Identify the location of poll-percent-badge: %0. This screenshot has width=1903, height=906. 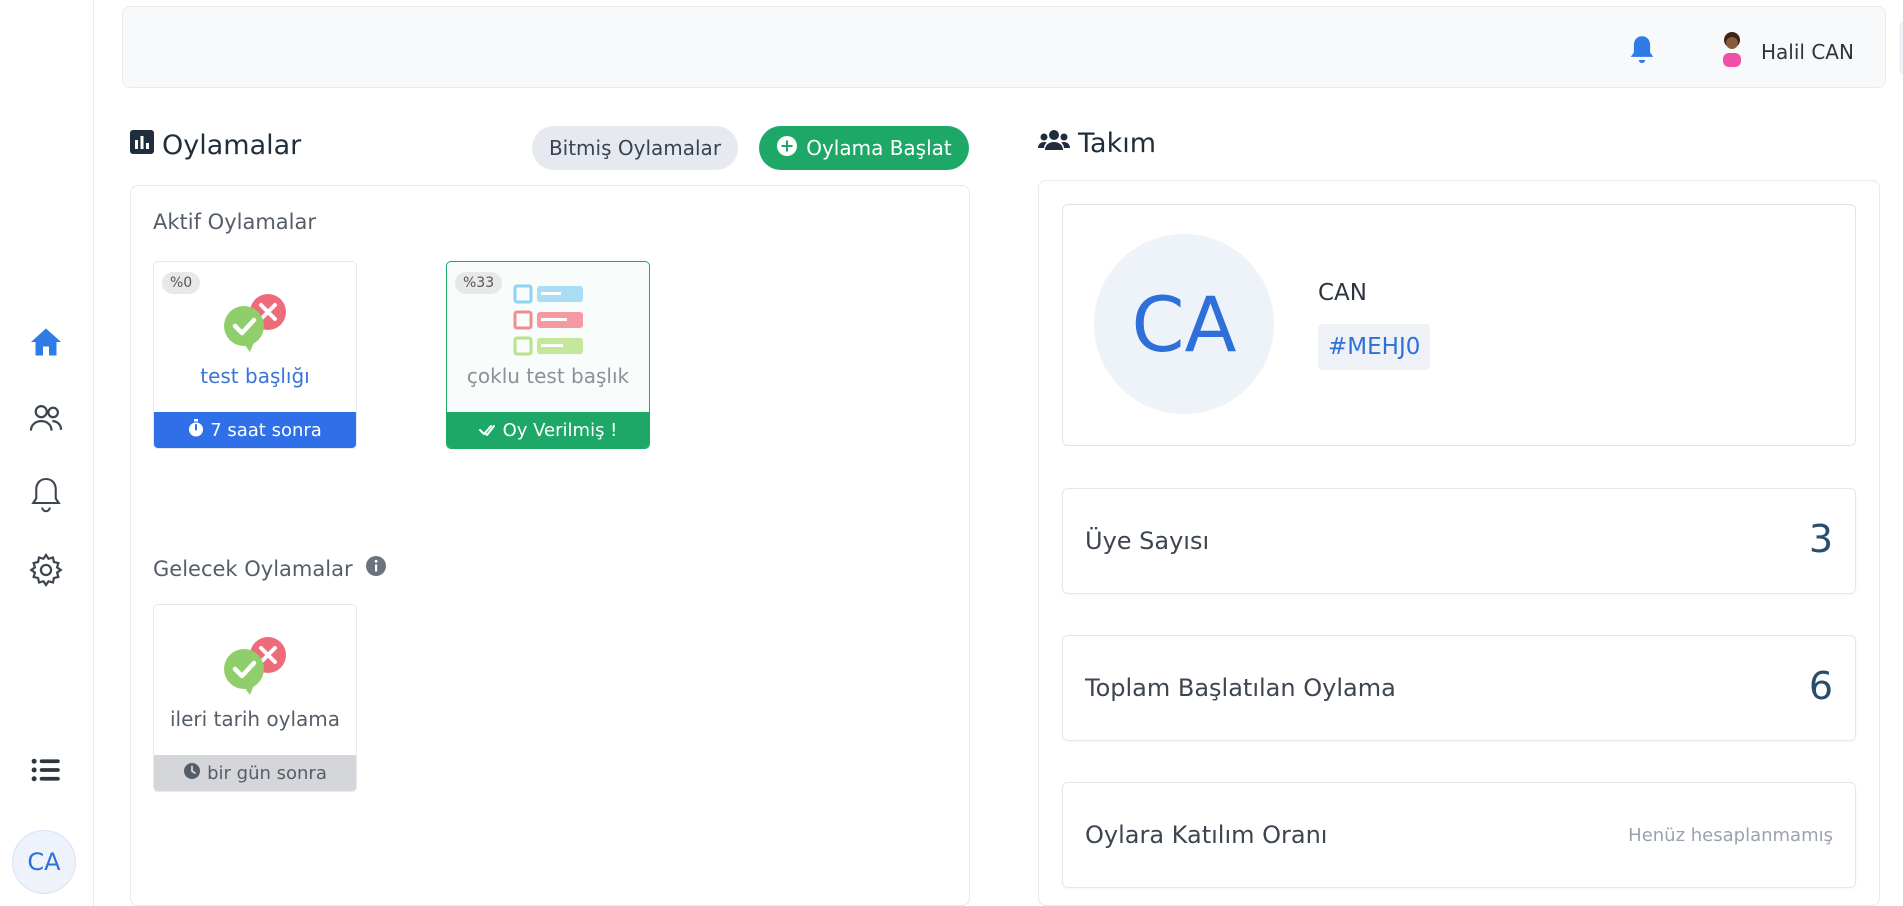
(181, 283).